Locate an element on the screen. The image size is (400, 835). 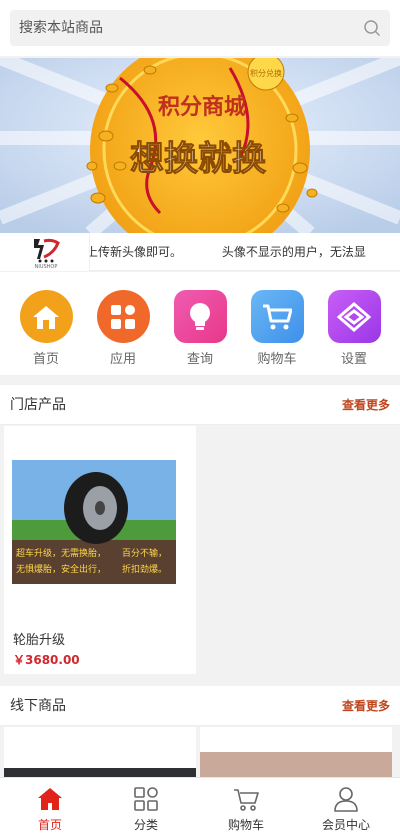
store-section-title: 门店产品 is located at coordinates (38, 405).